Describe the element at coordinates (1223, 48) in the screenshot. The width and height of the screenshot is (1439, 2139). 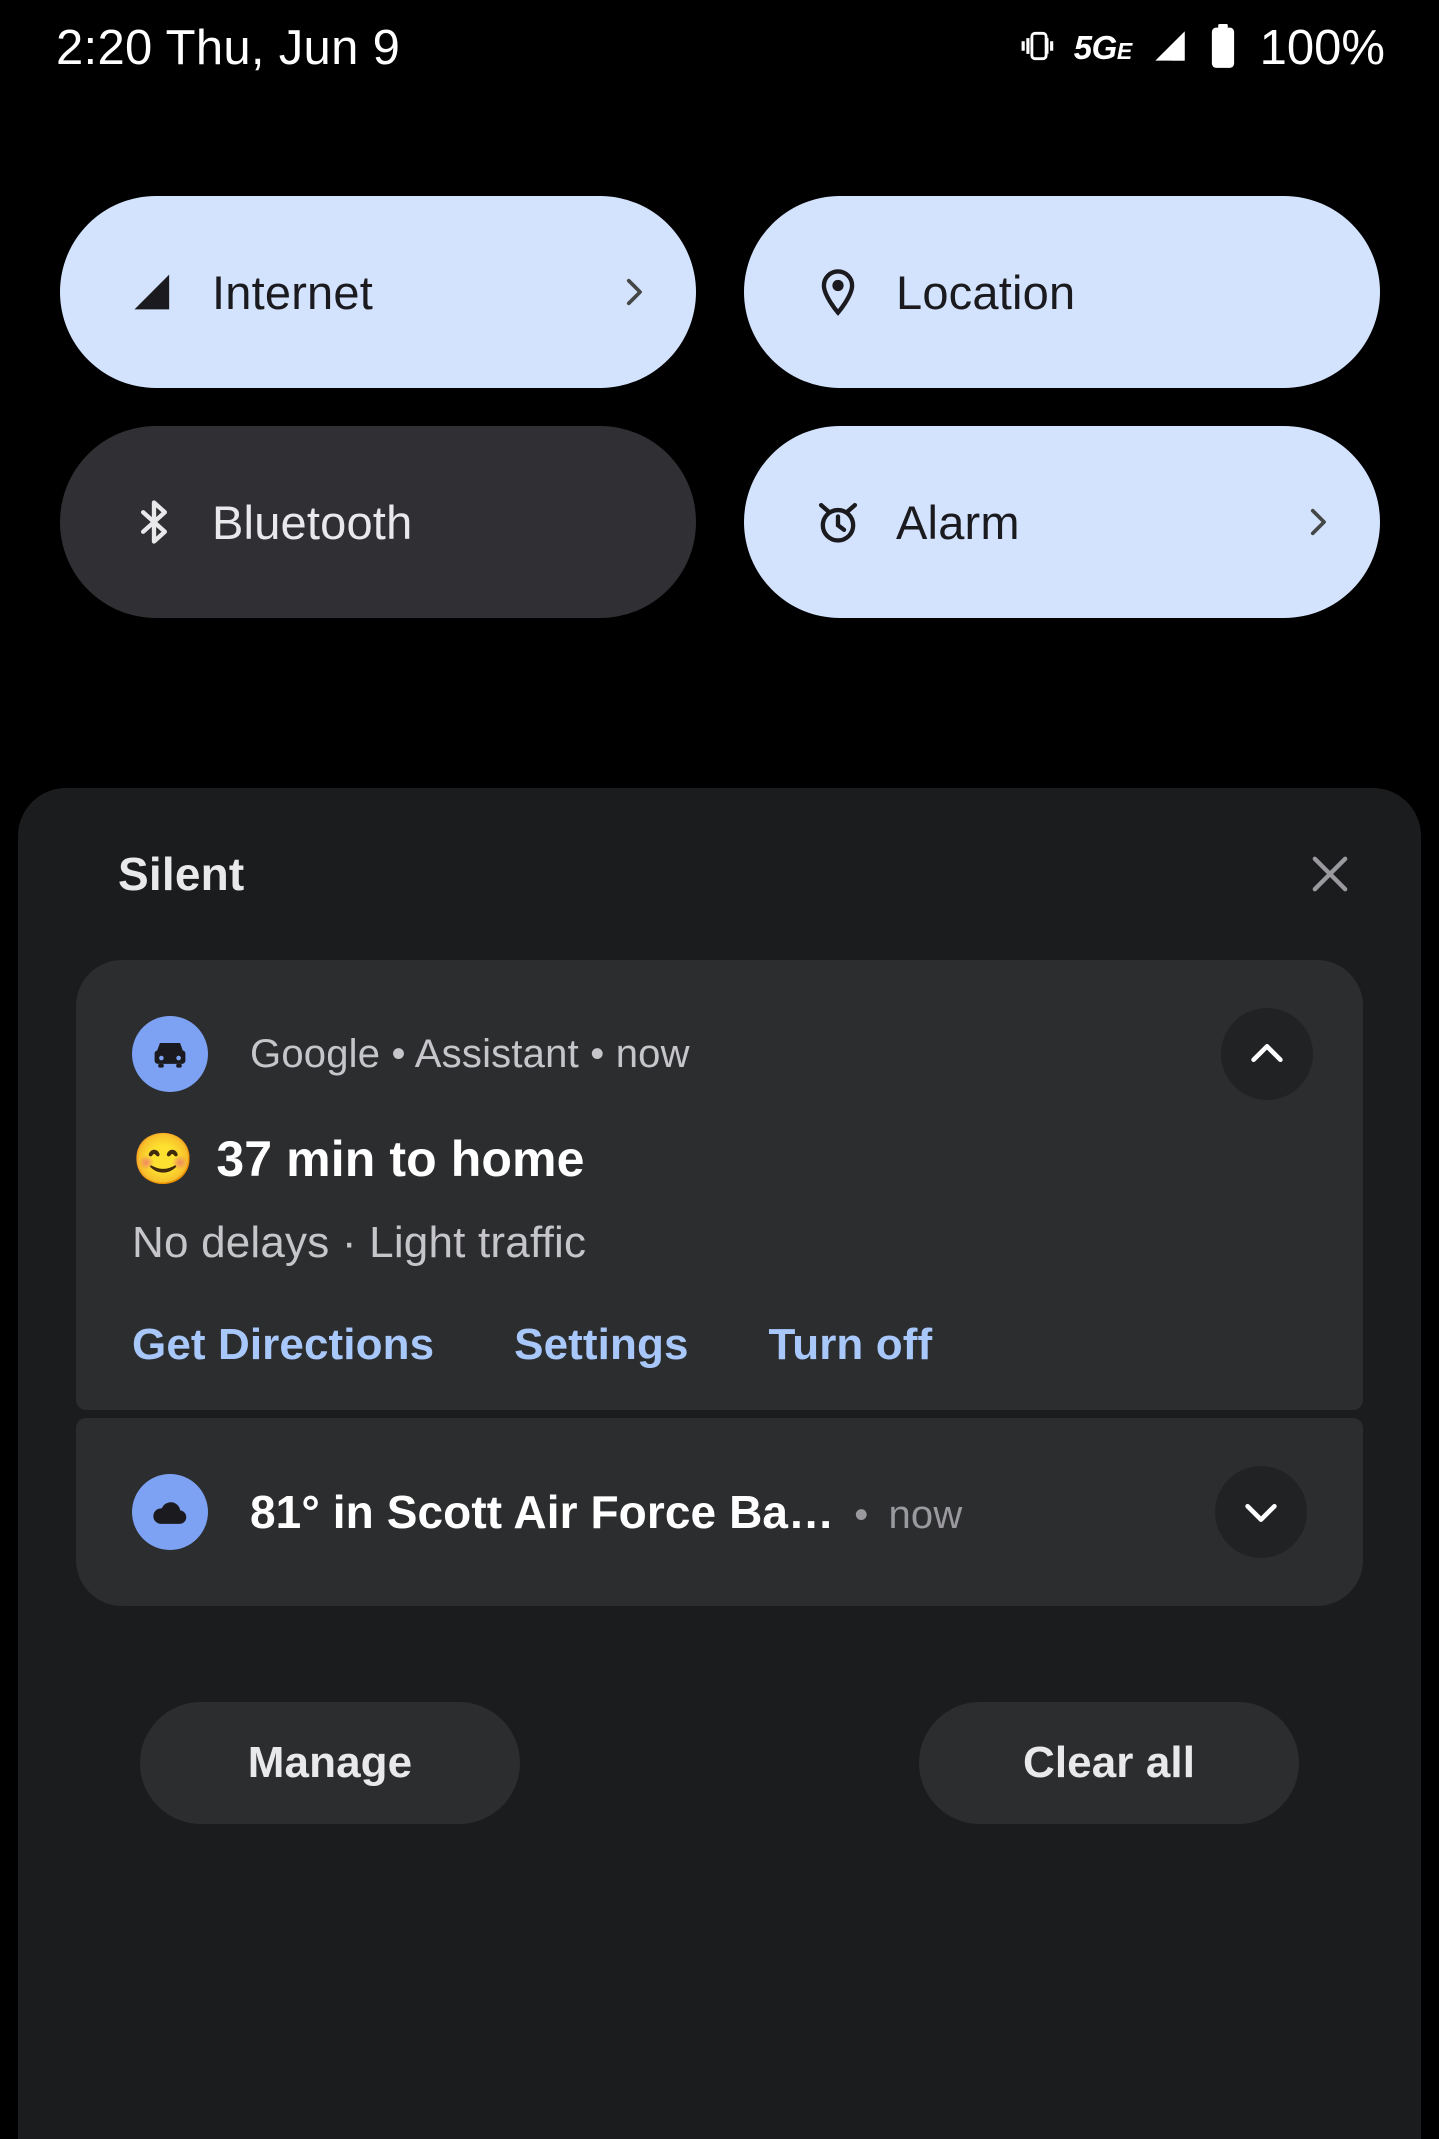
I see `battery-full-icon` at that location.